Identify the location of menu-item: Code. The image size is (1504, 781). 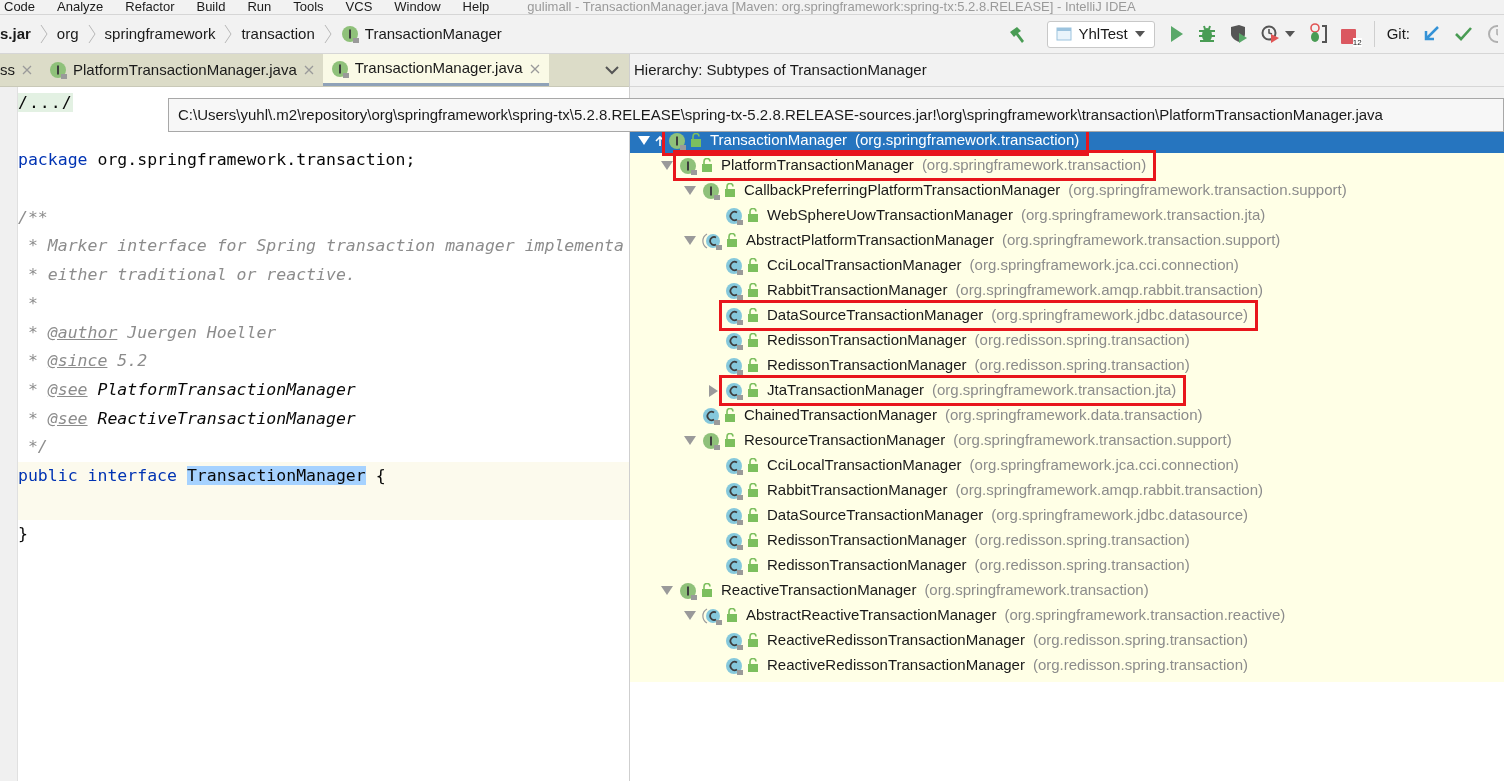
(20, 7).